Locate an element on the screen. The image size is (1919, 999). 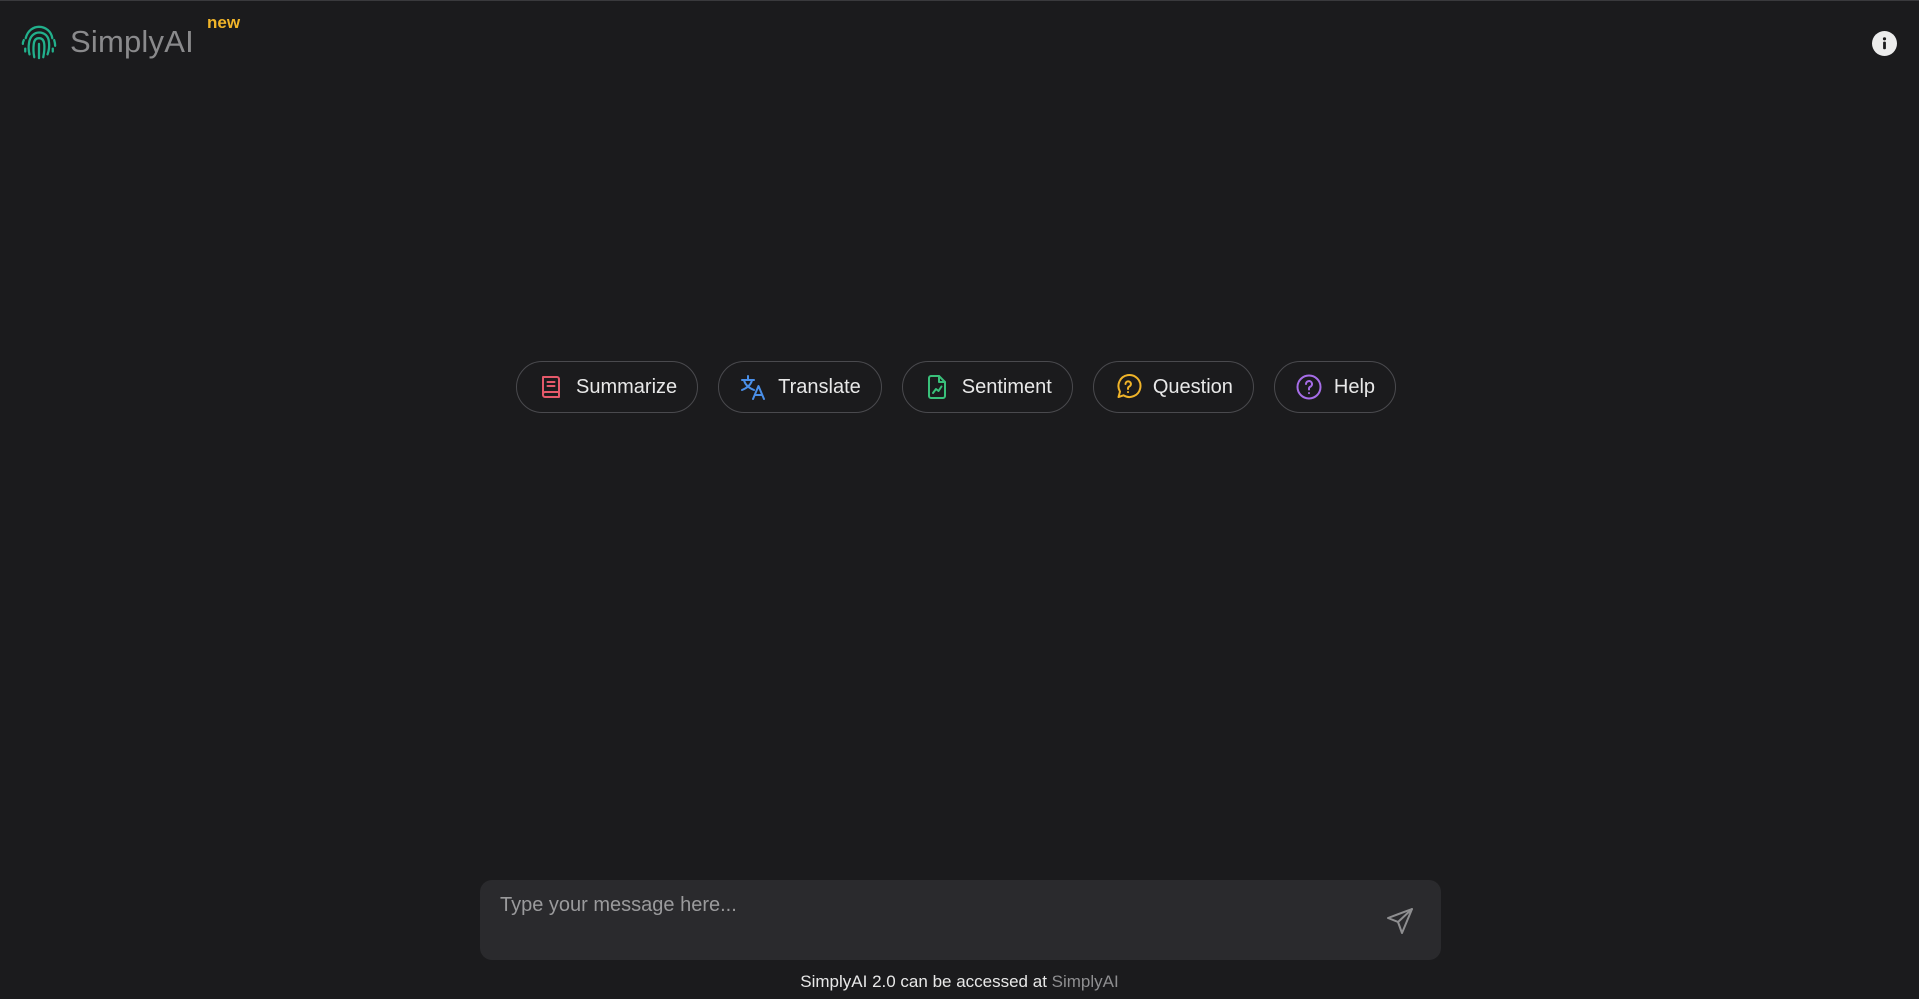
logo: SimplyAI new is located at coordinates (130, 38).